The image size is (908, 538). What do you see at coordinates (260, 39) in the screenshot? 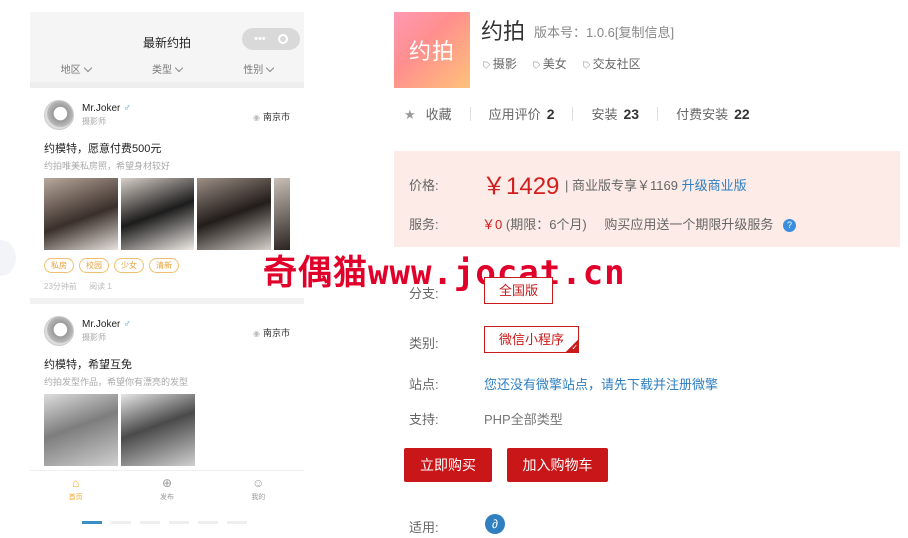
I see `more-dots-icon: •••` at bounding box center [260, 39].